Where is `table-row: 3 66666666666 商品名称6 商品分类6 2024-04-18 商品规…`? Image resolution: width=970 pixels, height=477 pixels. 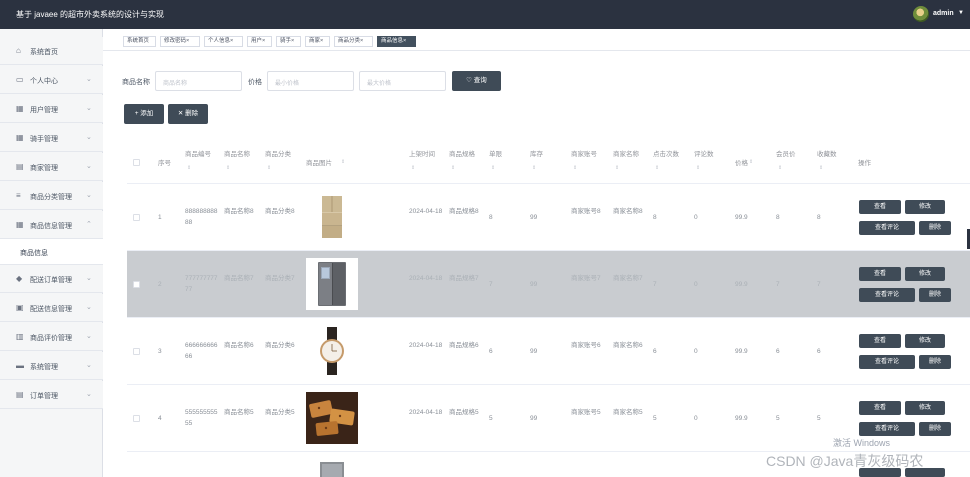
table-row: 3 66666666666 商品名称6 商品分类6 2024-04-18 商品规… is located at coordinates (548, 351).